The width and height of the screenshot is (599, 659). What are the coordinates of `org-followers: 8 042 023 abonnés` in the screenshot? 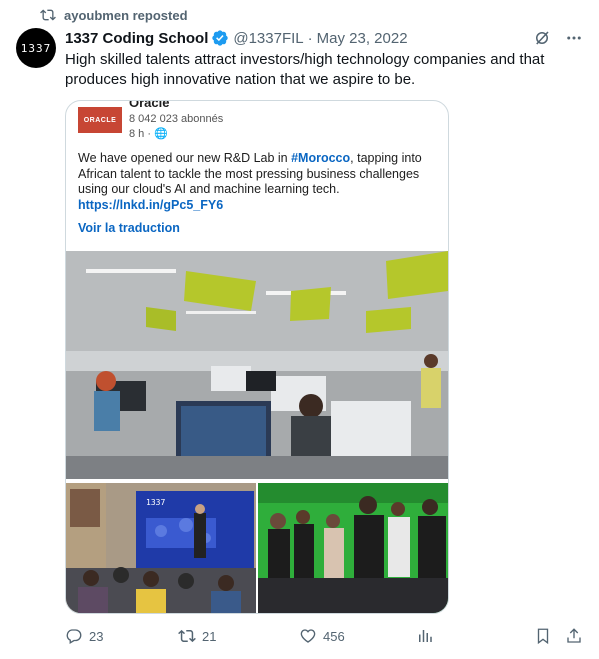 It's located at (176, 119).